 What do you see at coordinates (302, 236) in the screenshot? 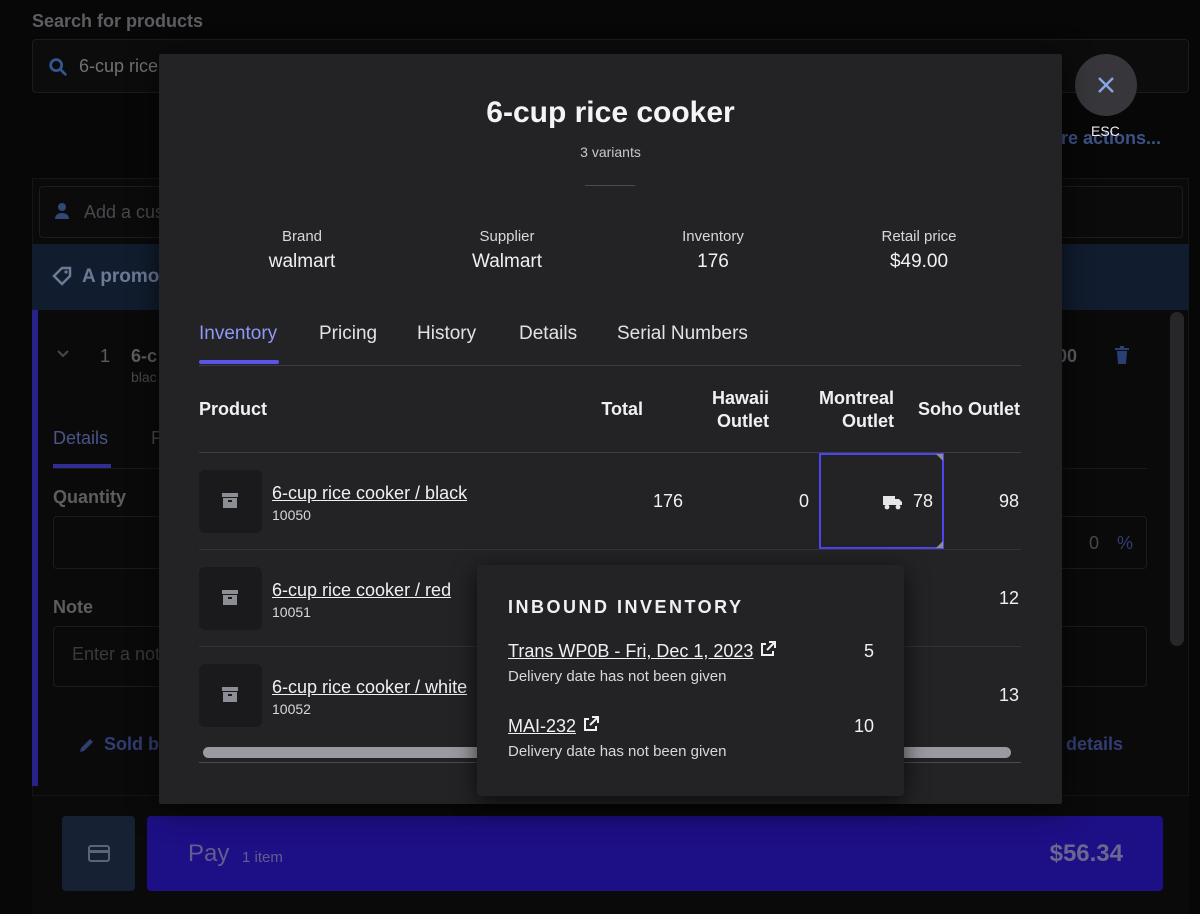
I see `stat-label: Brand` at bounding box center [302, 236].